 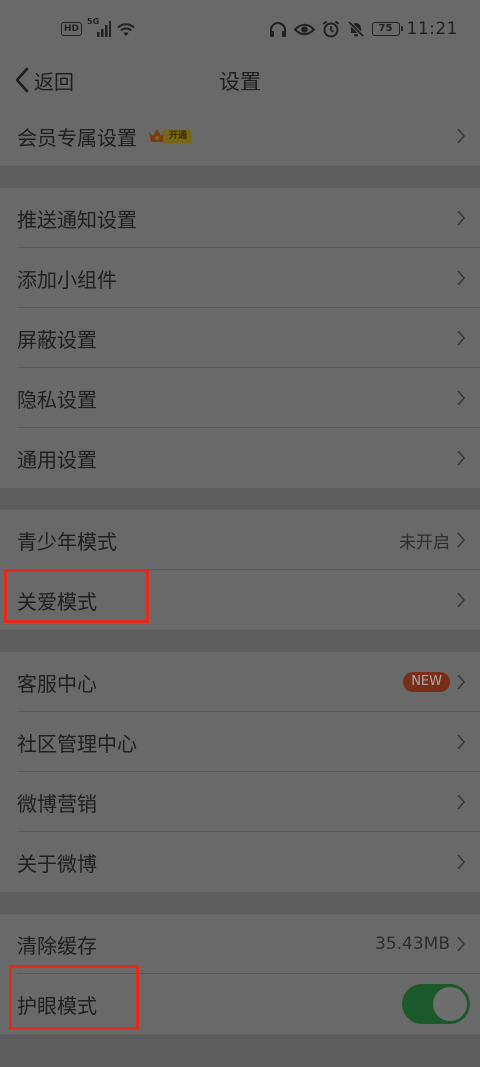 I want to click on settings-item-label: 会员专属设置, so click(x=77, y=137).